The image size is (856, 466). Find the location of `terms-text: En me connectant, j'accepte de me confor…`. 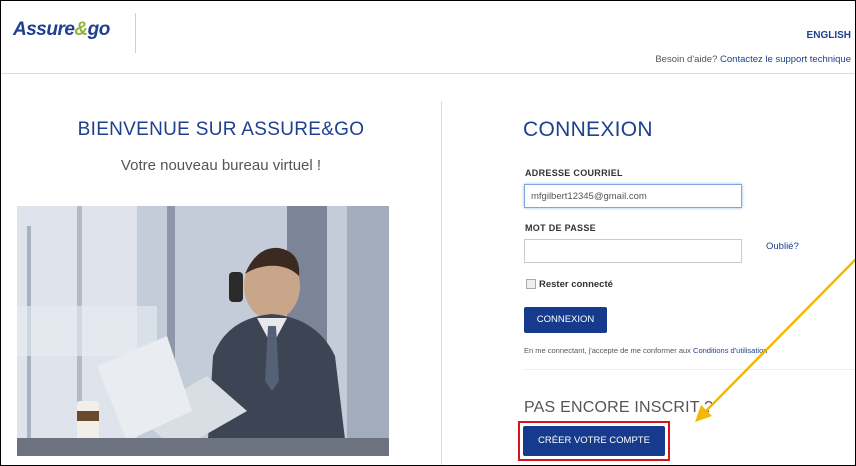

terms-text: En me connectant, j'accepte de me confor… is located at coordinates (607, 350).